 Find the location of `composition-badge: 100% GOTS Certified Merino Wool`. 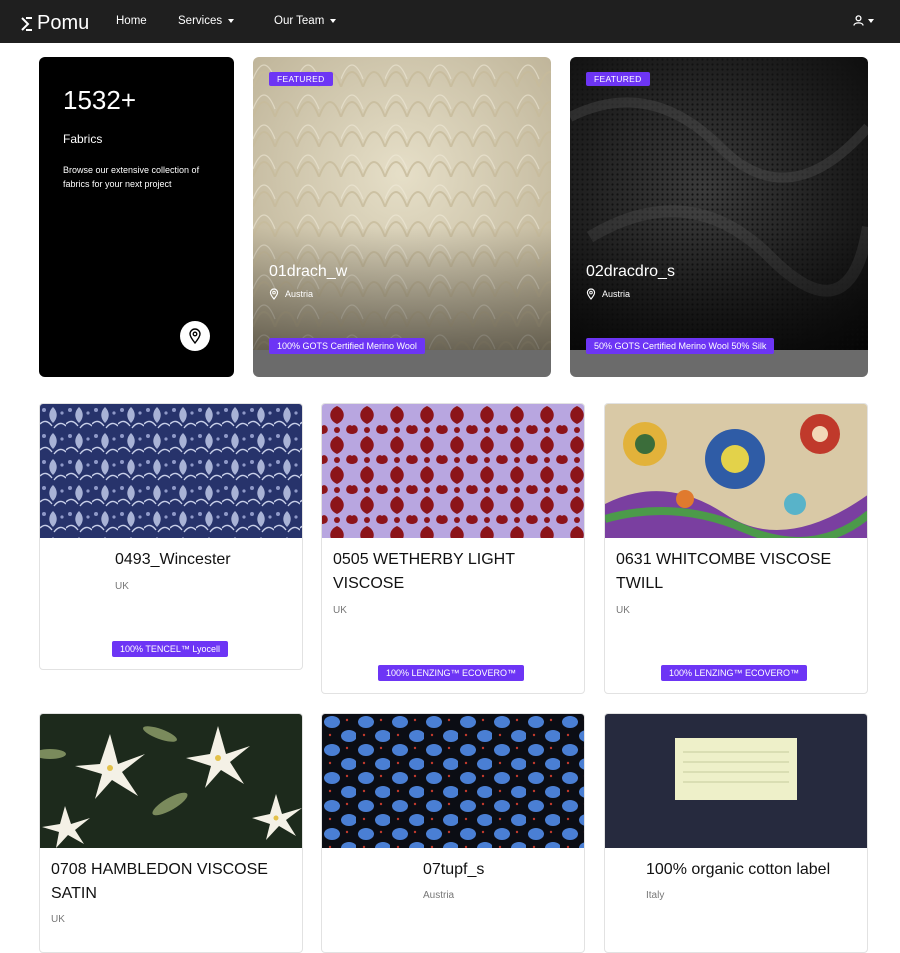

composition-badge: 100% GOTS Certified Merino Wool is located at coordinates (347, 346).